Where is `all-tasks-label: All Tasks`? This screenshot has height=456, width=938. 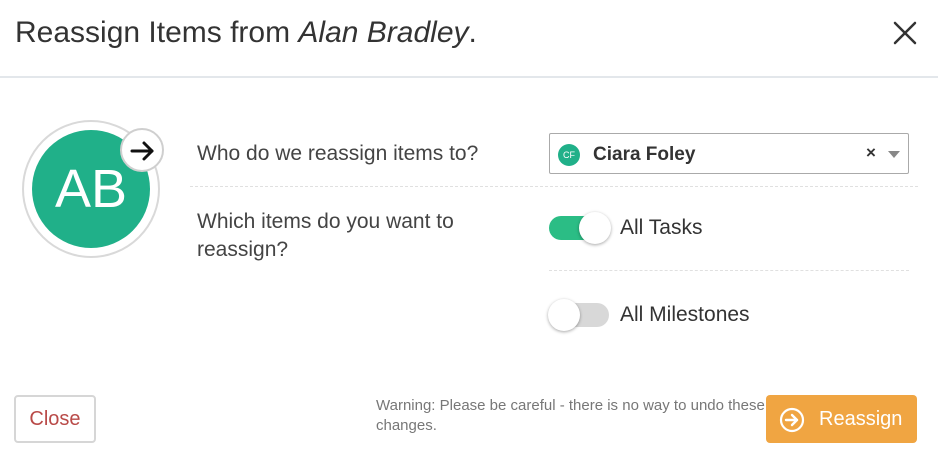
all-tasks-label: All Tasks is located at coordinates (661, 227).